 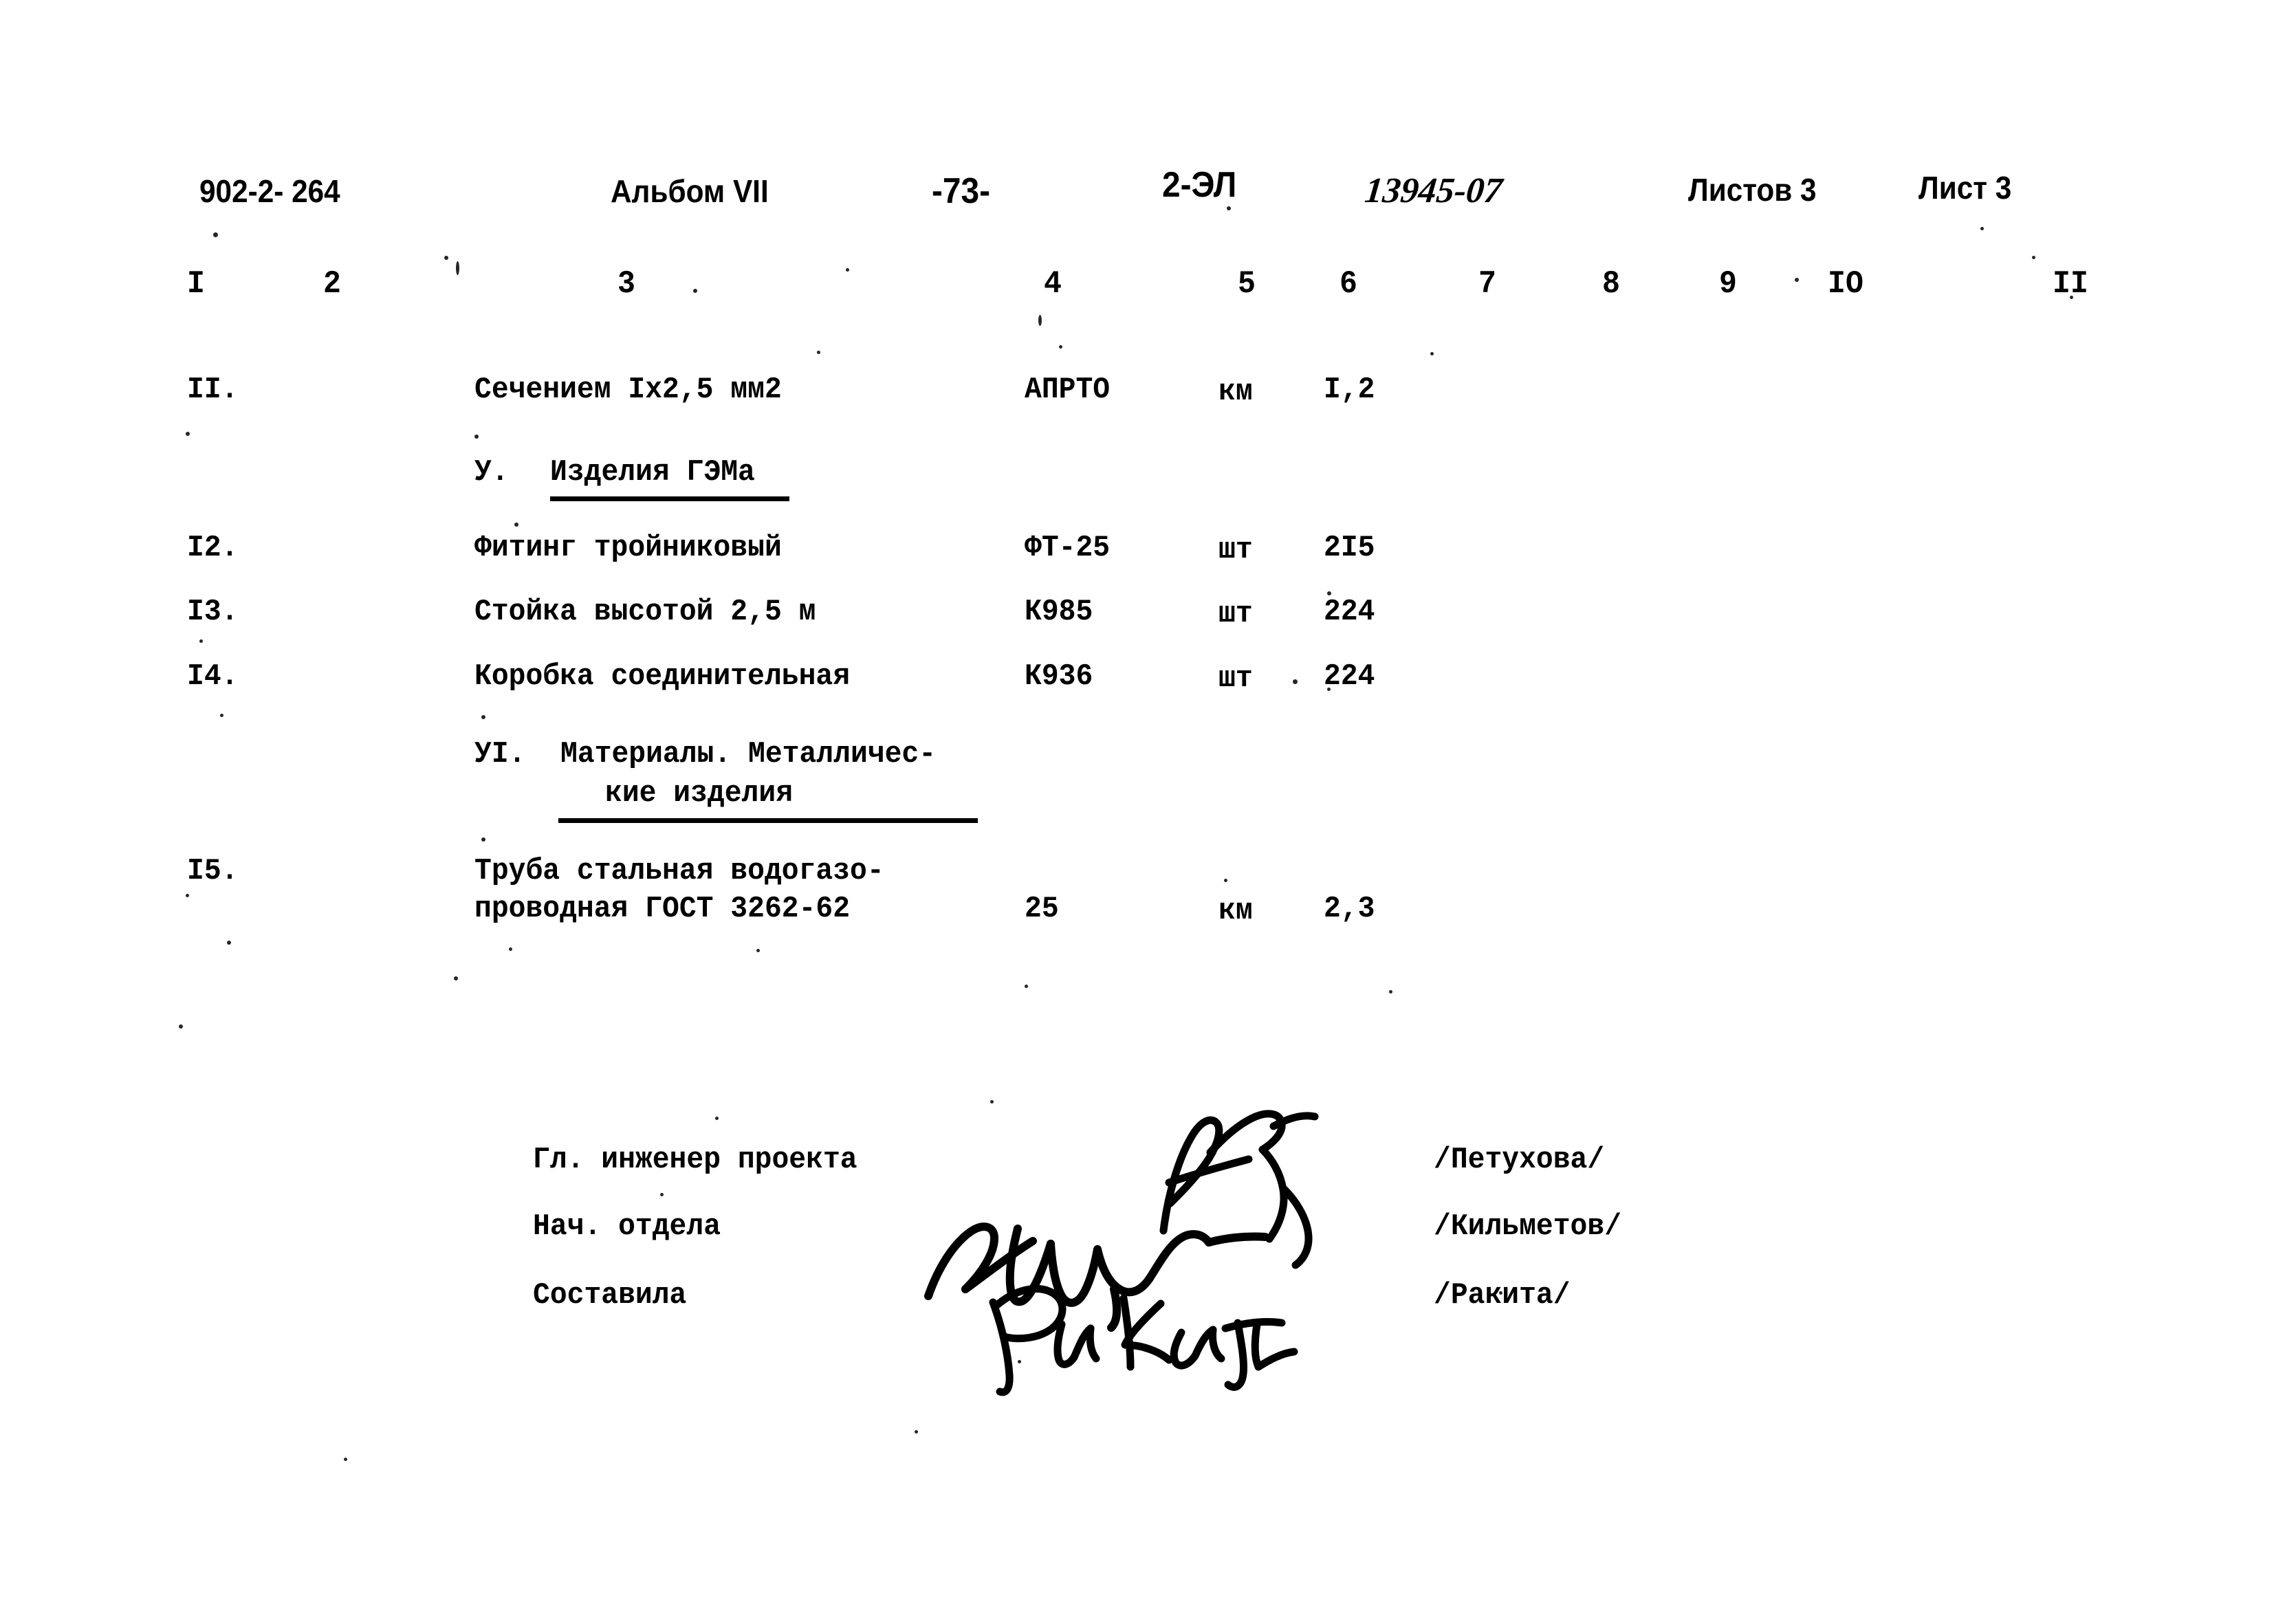 I want to click on section-title: Изделия ГЭМа, so click(x=652, y=472).